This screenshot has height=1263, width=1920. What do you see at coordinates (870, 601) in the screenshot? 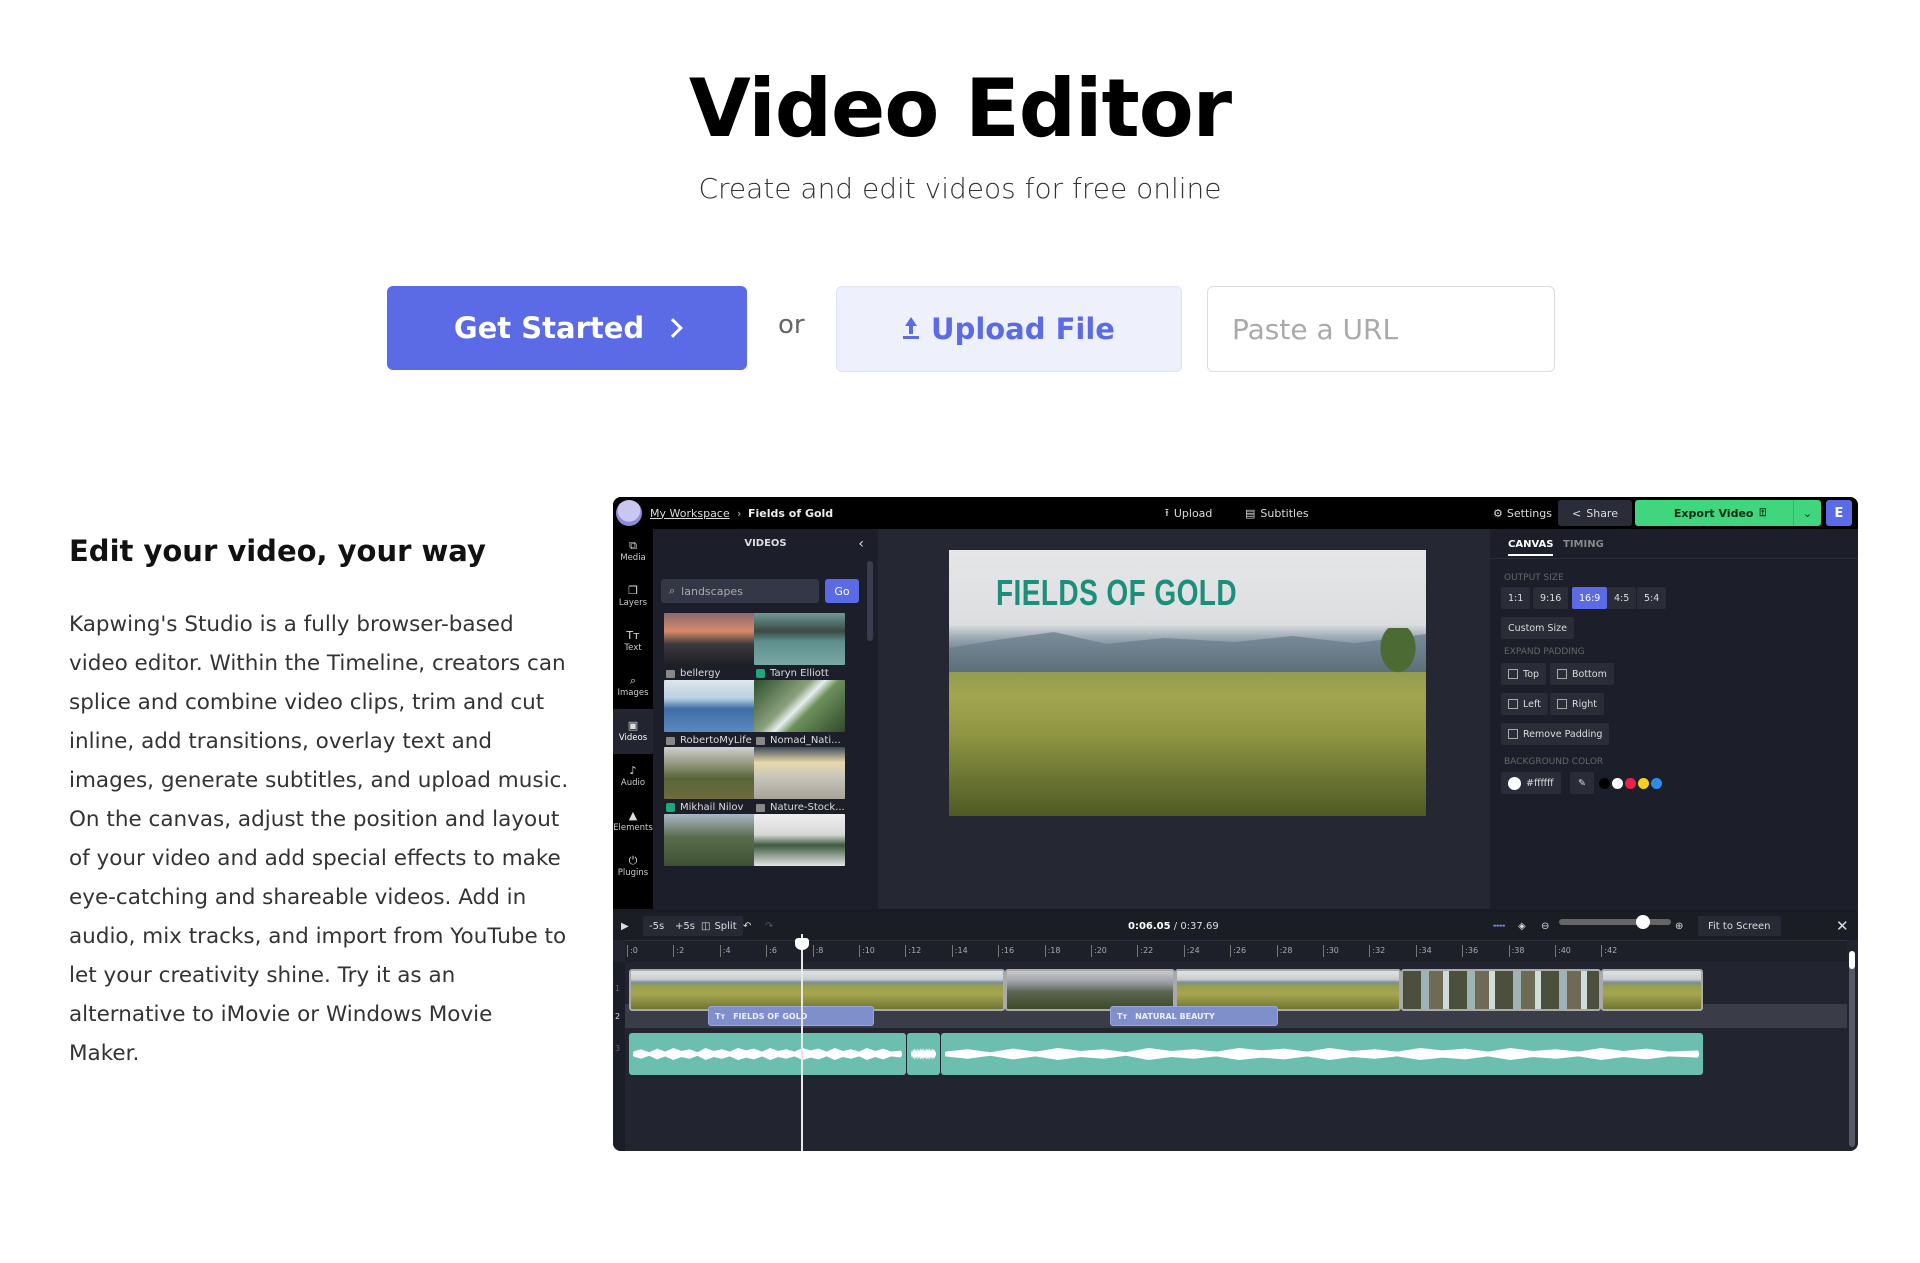
I see `panel-scrollbar` at bounding box center [870, 601].